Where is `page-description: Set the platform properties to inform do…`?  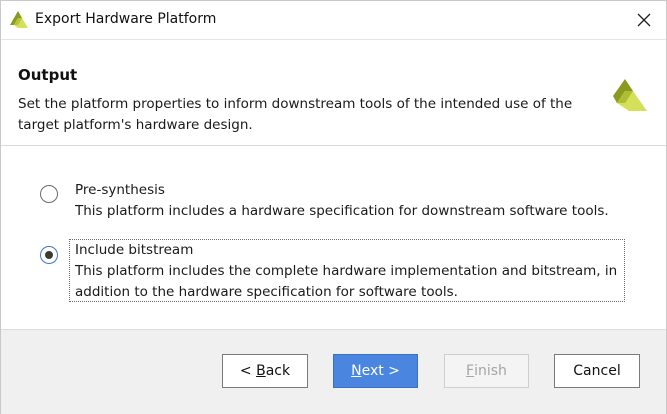
page-description: Set the platform properties to inform do… is located at coordinates (295, 114).